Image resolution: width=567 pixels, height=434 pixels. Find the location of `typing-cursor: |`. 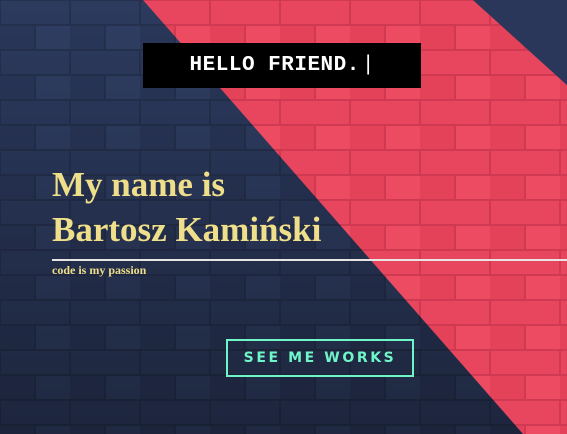

typing-cursor: | is located at coordinates (368, 65).